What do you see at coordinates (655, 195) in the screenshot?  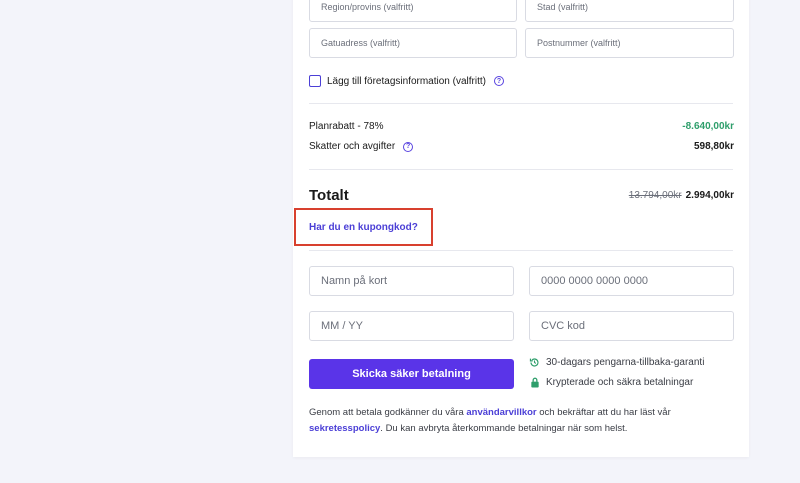 I see `original-total: 13.794,00kr` at bounding box center [655, 195].